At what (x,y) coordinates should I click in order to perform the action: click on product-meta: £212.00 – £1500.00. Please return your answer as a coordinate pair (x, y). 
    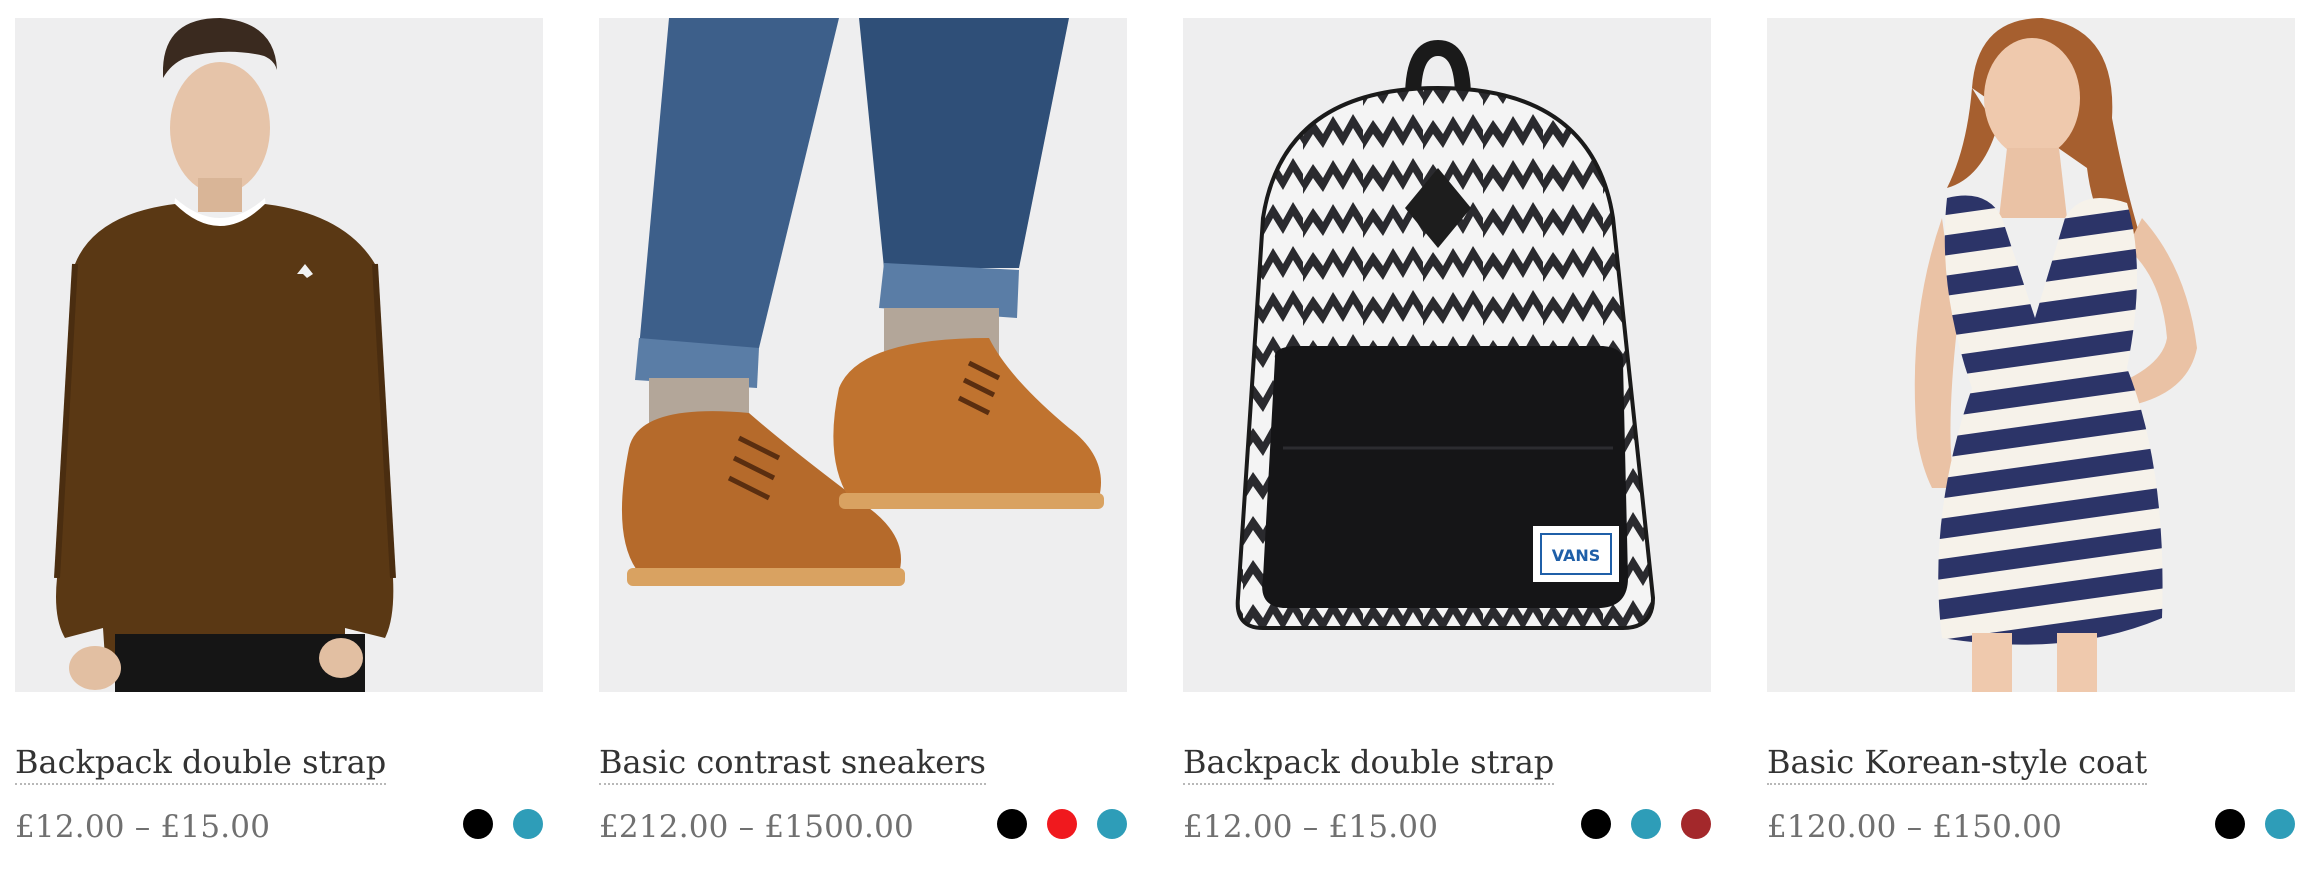
    Looking at the image, I should click on (863, 827).